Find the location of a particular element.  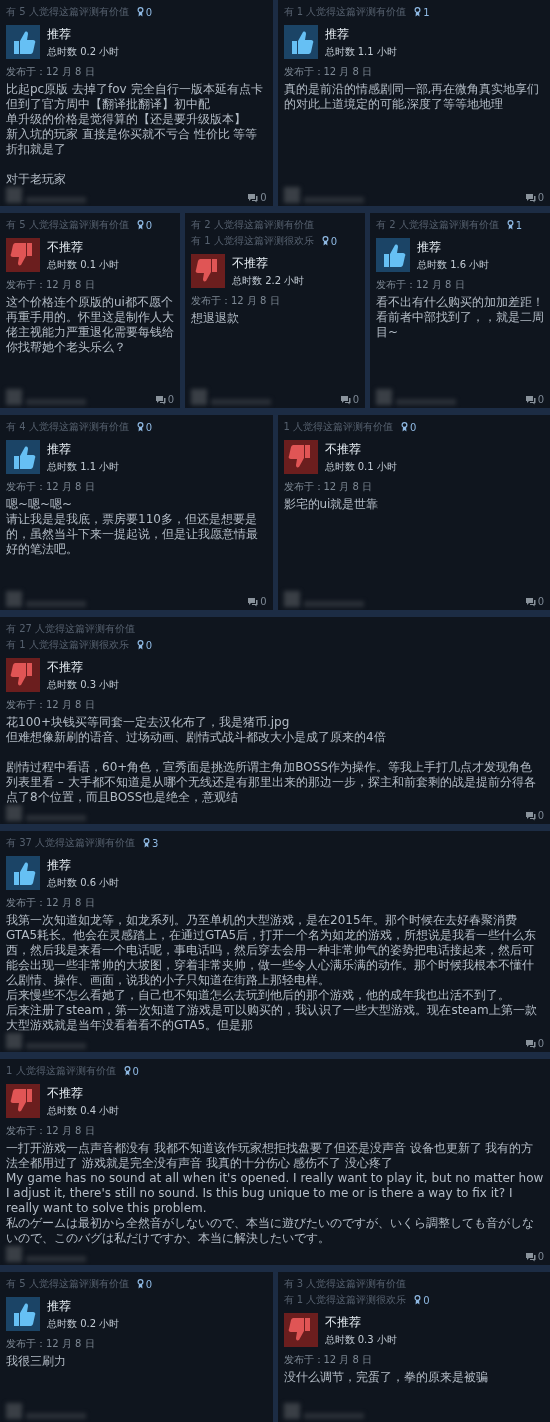

review-paragraph: 但难想像新刷的语音、过场动画、剧情式战斗都改大小是成了原来的4倍 is located at coordinates (196, 737).